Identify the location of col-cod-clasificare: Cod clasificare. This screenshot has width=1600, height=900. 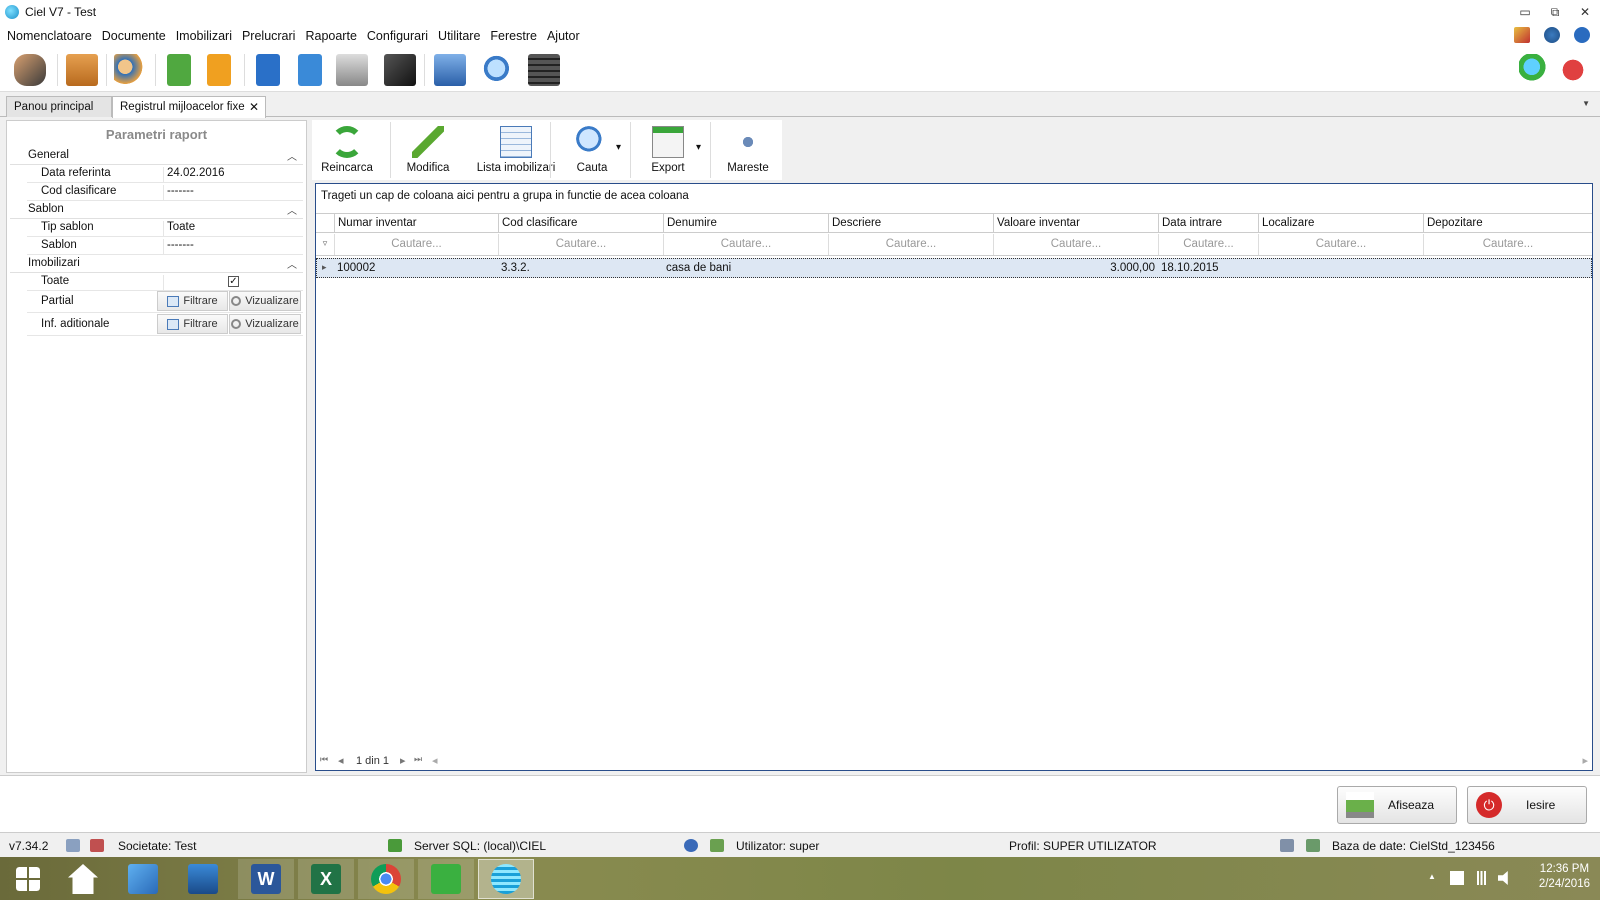
(580, 223).